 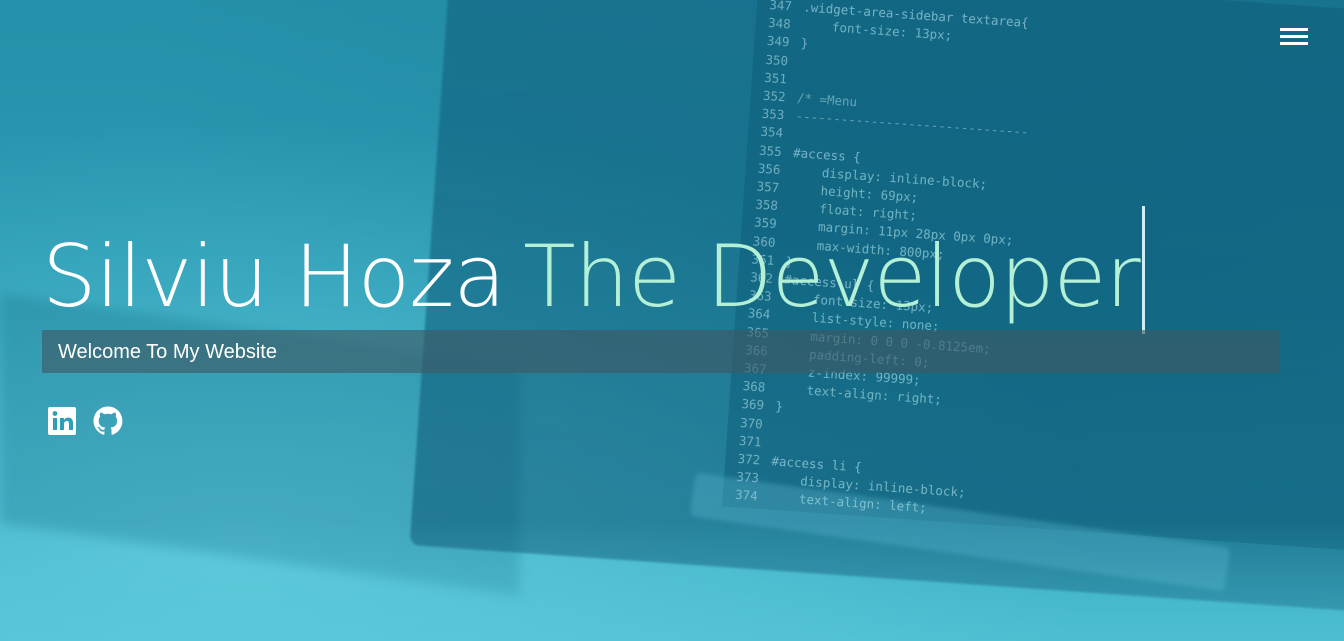 I want to click on code-line-number: 355, so click(x=770, y=150).